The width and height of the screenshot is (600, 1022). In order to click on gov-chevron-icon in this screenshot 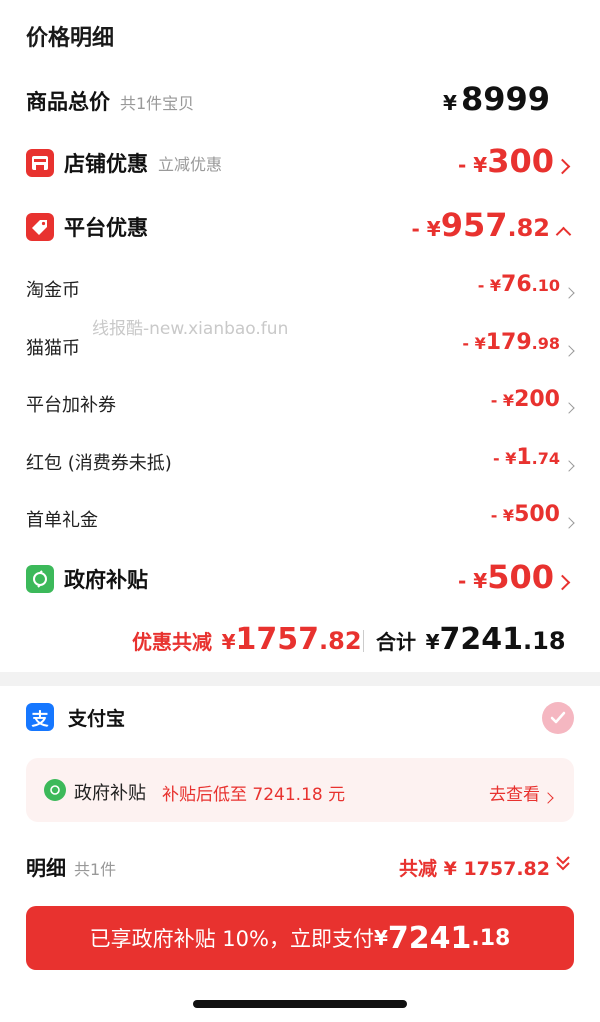, I will do `click(562, 582)`.